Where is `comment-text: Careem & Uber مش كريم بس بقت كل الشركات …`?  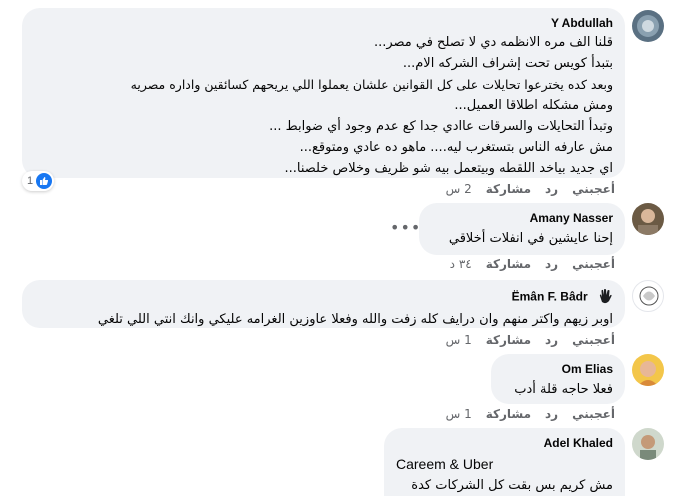 comment-text: Careem & Uber مش كريم بس بقت كل الشركات … is located at coordinates (504, 473).